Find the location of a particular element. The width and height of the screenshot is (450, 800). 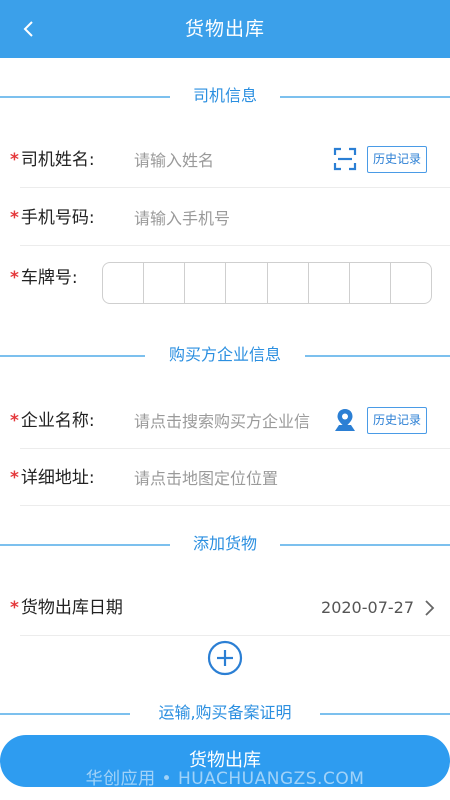

location-pin-icon is located at coordinates (345, 420).